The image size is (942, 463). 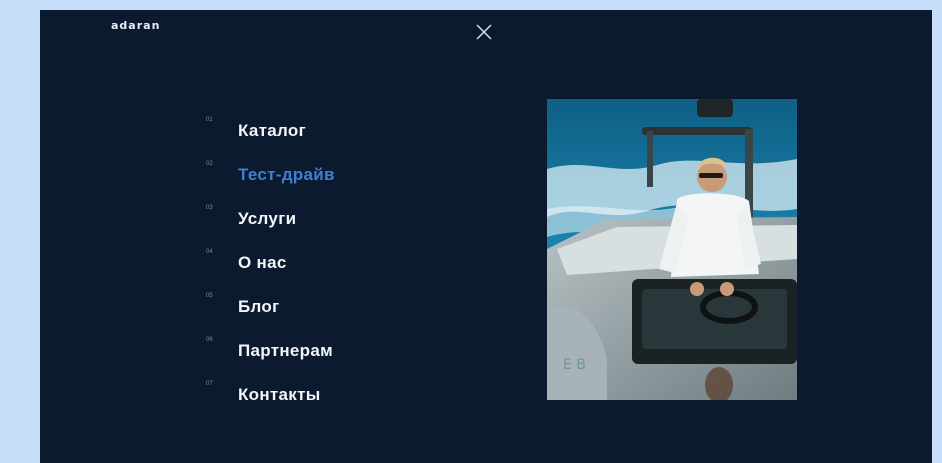 I want to click on menu-item-number: 01, so click(x=209, y=120).